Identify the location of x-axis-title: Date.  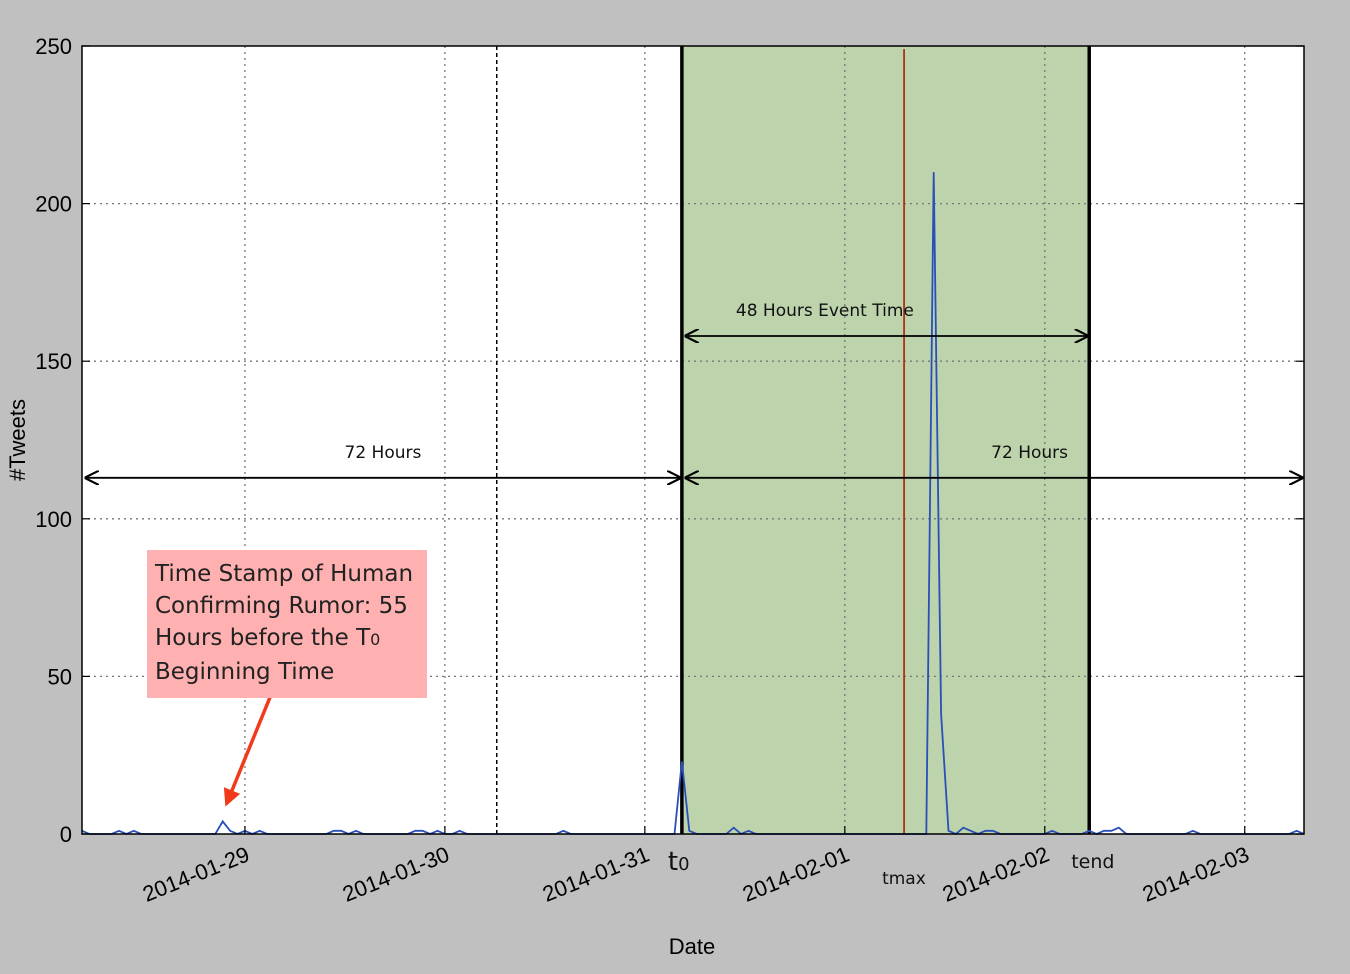
(692, 946).